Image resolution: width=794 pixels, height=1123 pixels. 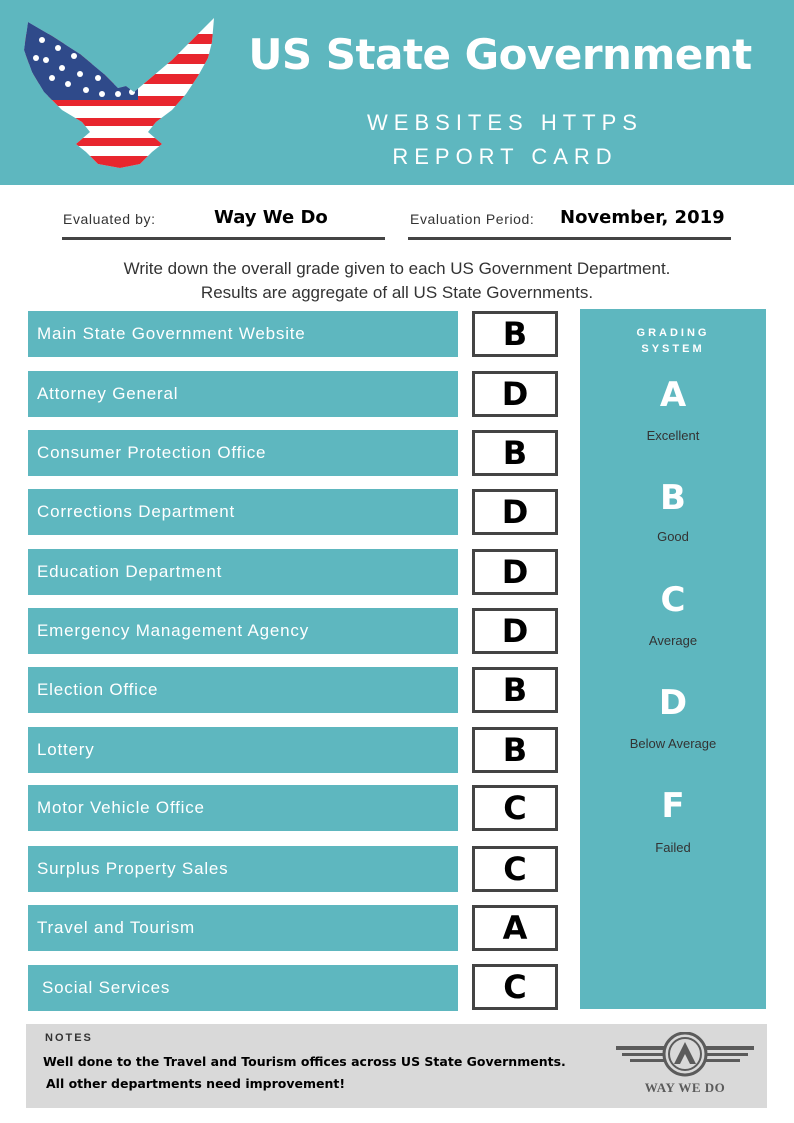 I want to click on department-row: Consumer Protection Office, so click(x=243, y=453).